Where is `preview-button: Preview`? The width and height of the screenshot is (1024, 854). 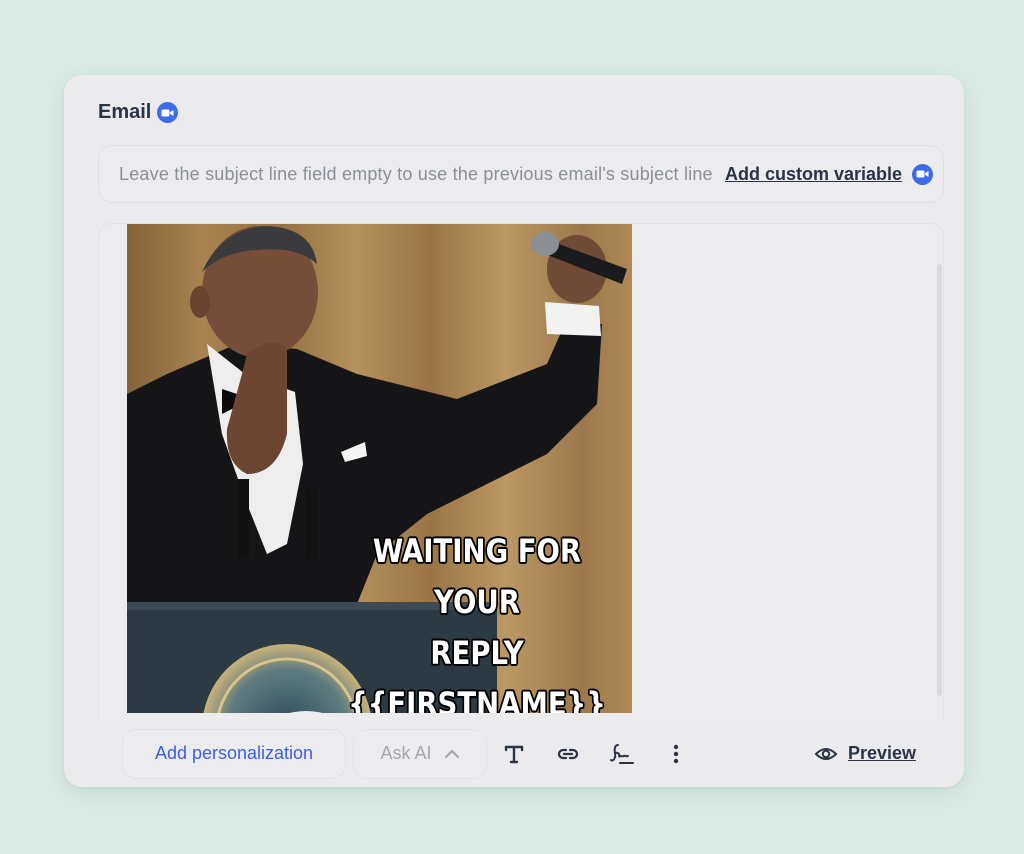
preview-button: Preview is located at coordinates (865, 753).